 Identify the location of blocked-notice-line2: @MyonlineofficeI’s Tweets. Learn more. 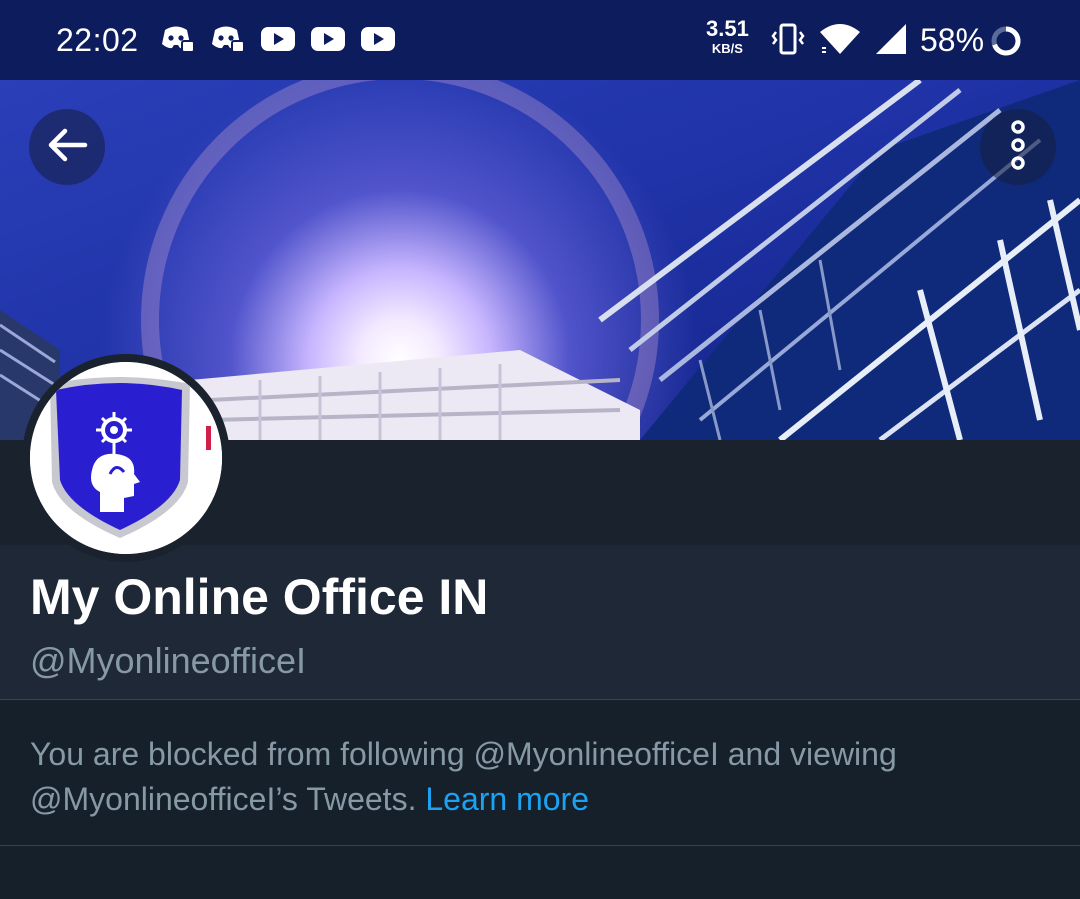
(535, 799).